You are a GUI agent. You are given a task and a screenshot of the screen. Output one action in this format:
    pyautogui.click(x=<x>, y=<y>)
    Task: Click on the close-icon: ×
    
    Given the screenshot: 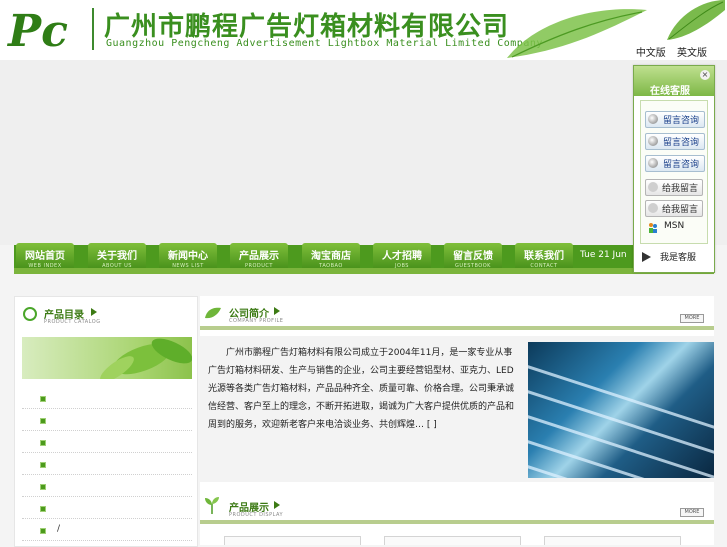 What is the action you would take?
    pyautogui.click(x=705, y=75)
    